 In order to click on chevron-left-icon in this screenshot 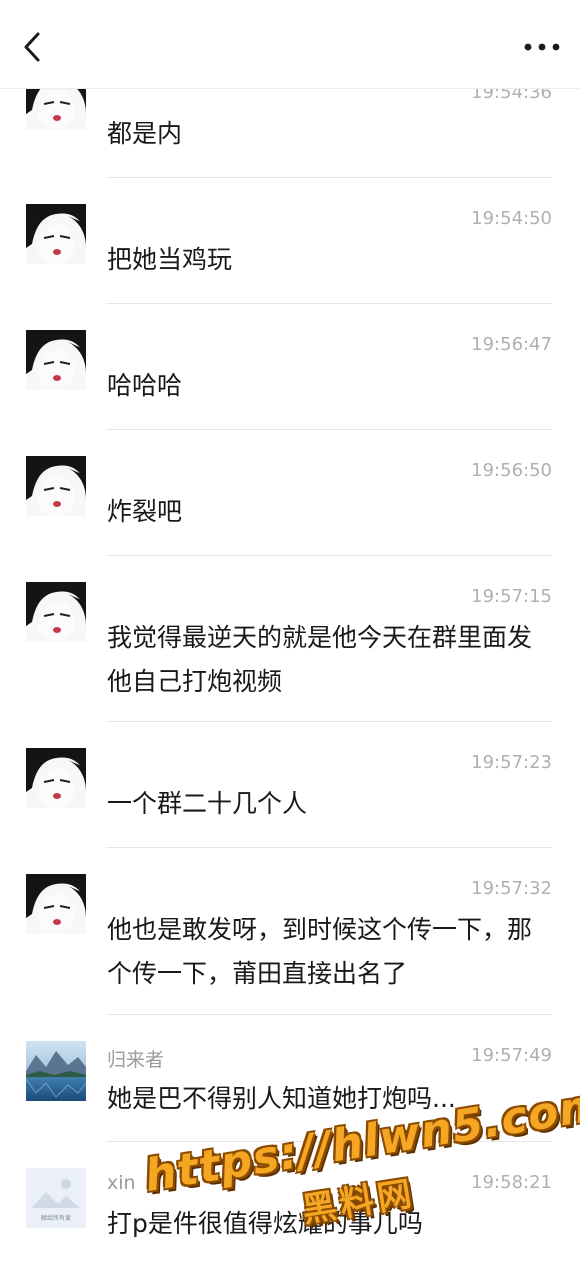, I will do `click(32, 47)`.